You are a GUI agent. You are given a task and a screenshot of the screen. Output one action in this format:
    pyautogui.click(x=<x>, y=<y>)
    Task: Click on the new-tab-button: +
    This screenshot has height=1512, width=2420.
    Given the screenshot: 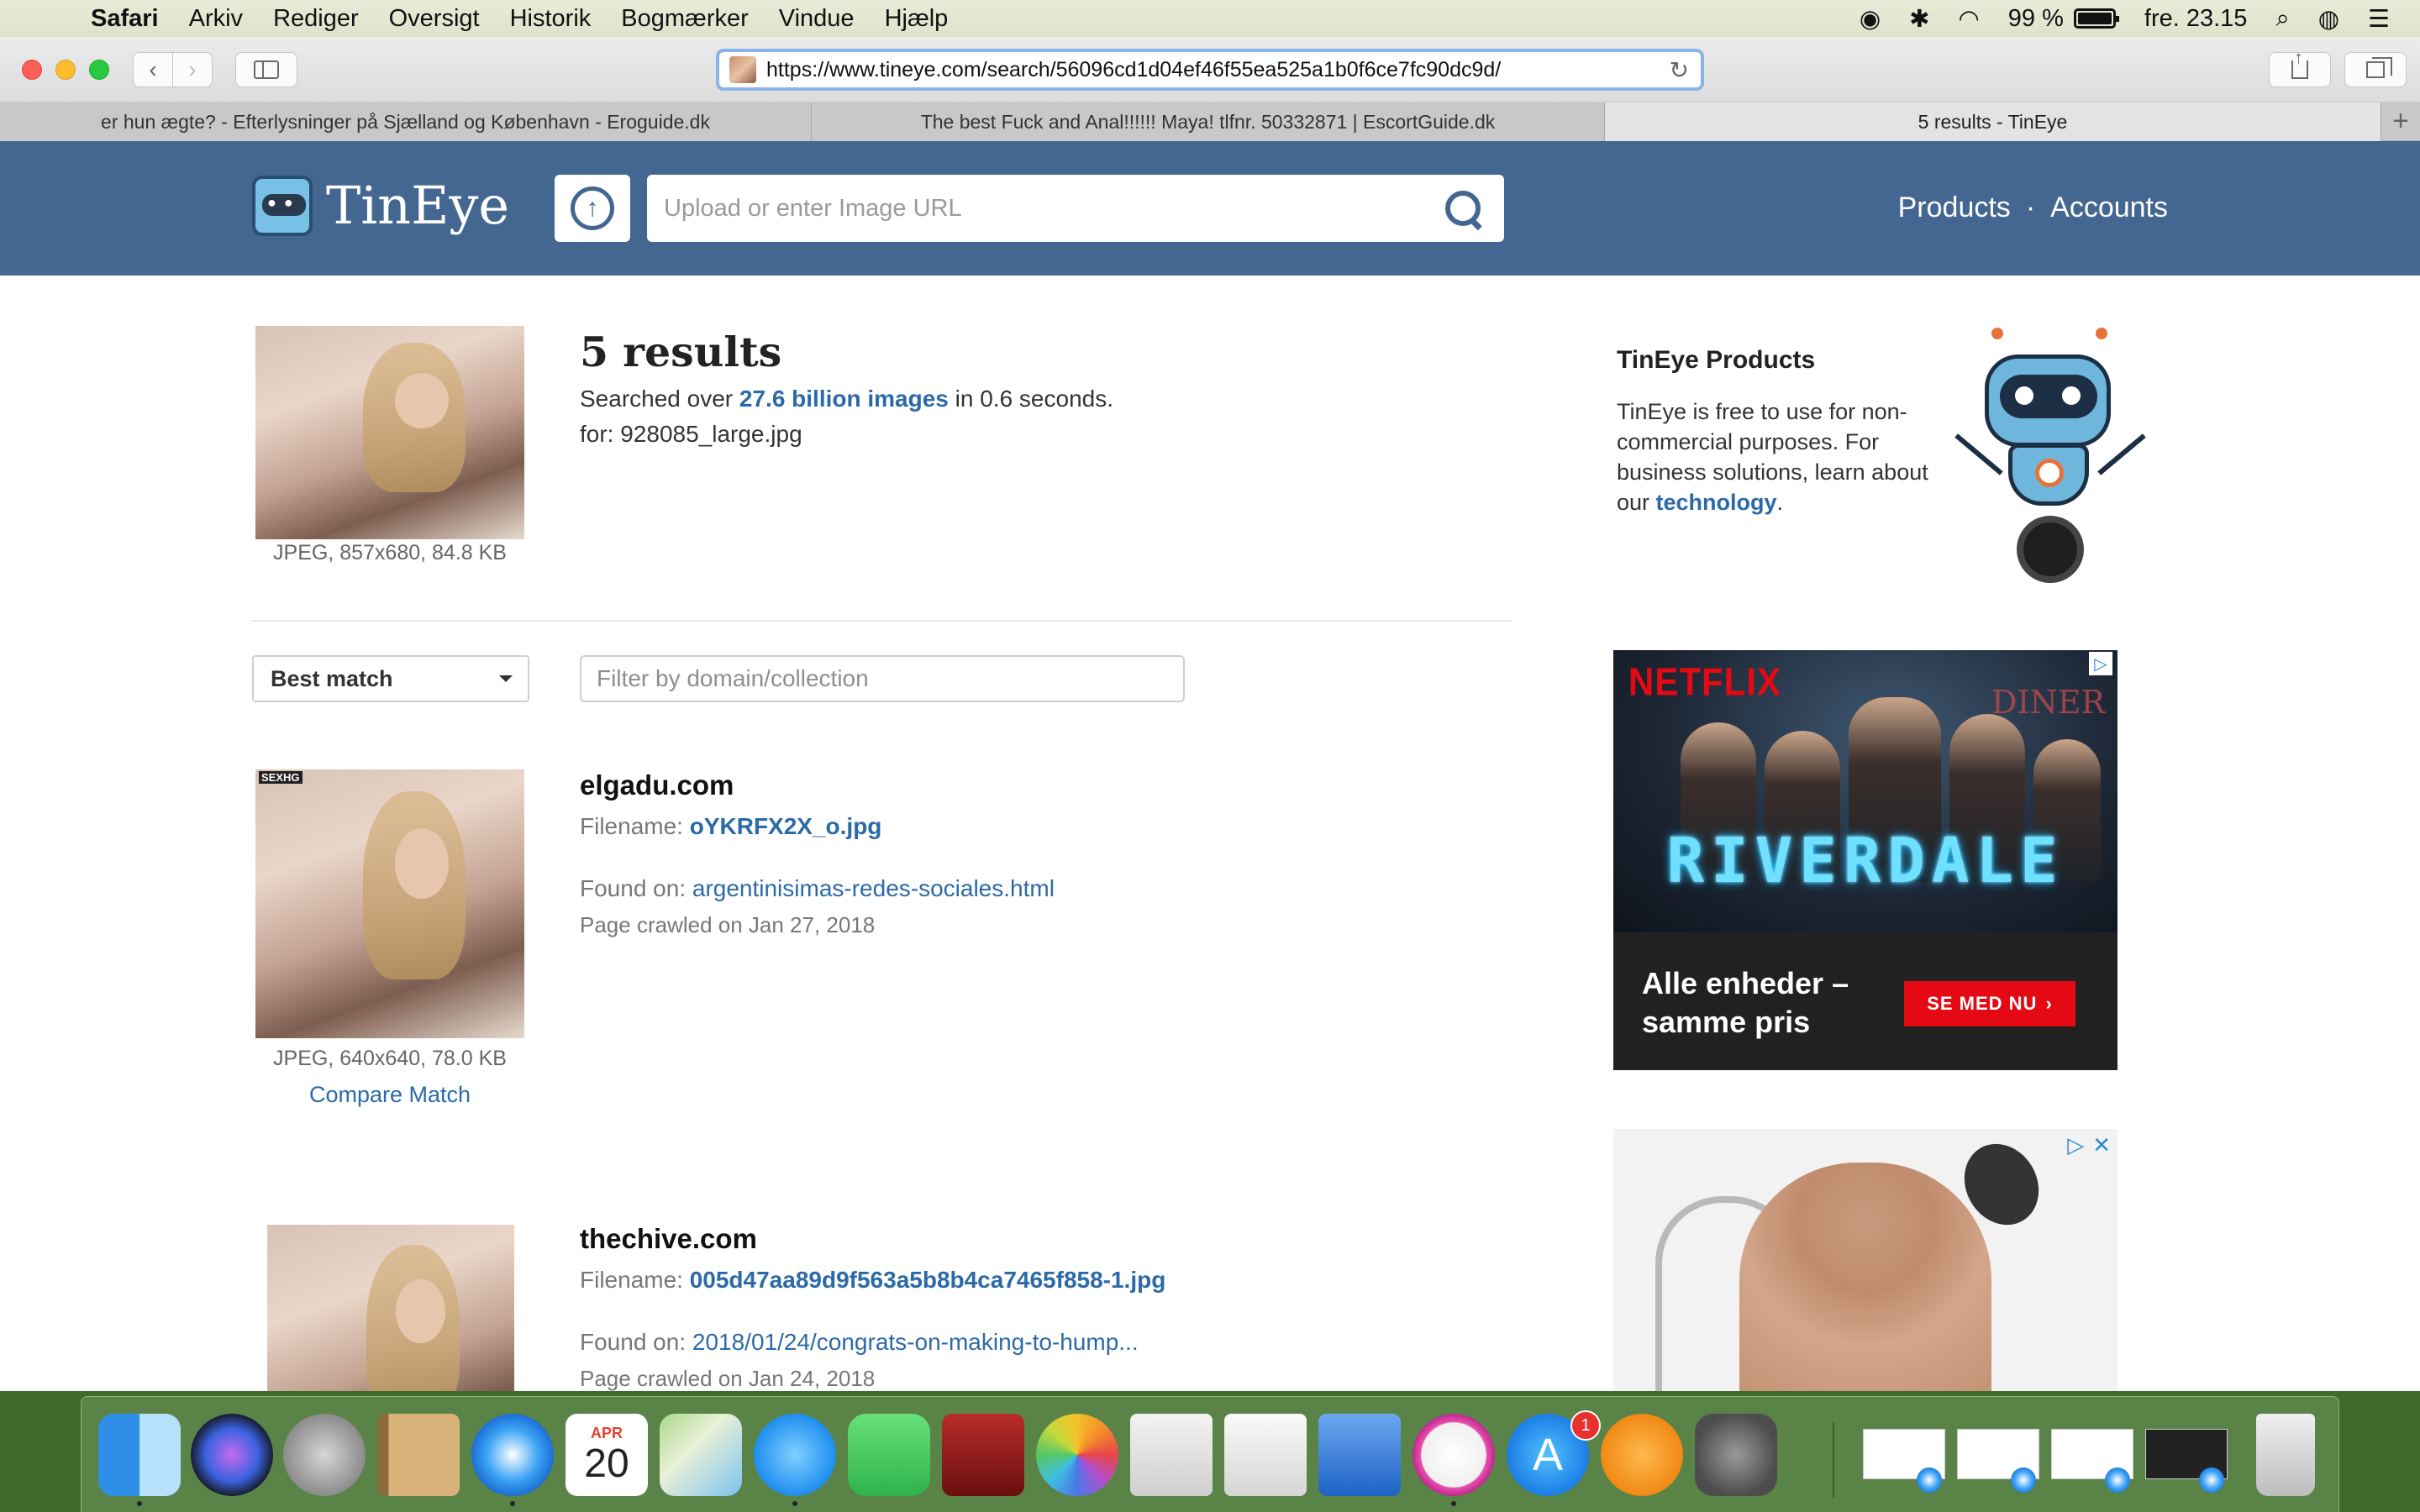 What is the action you would take?
    pyautogui.click(x=2400, y=121)
    